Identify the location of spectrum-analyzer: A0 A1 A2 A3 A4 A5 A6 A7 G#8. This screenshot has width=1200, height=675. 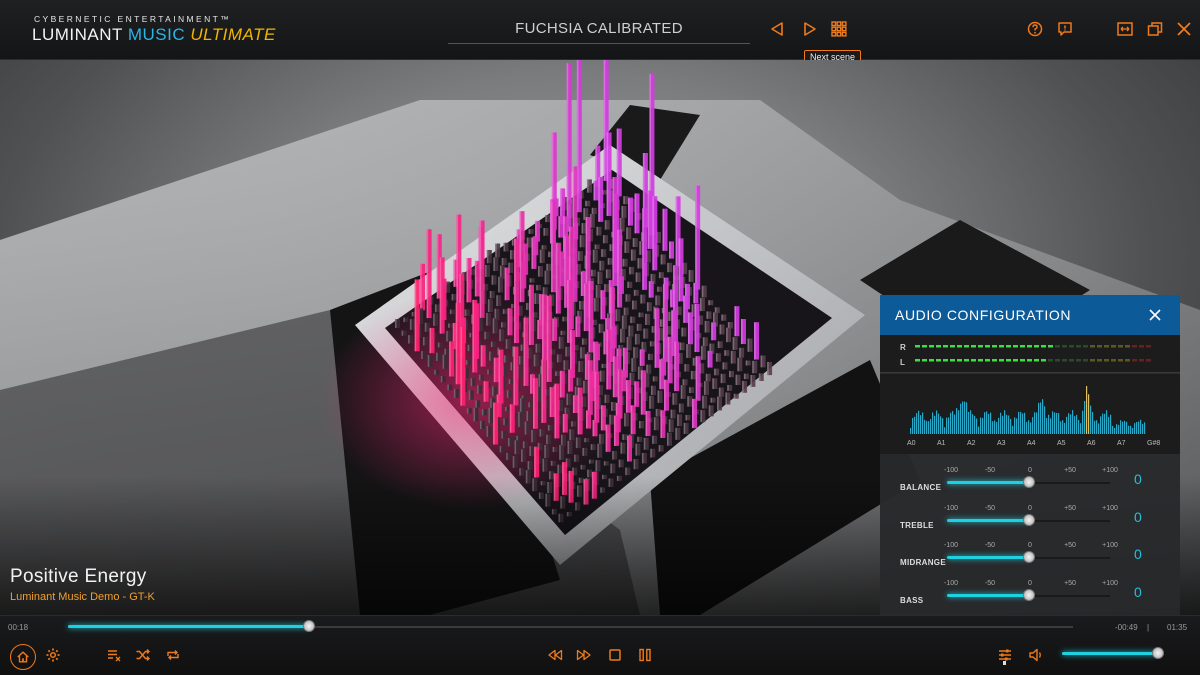
(1030, 414).